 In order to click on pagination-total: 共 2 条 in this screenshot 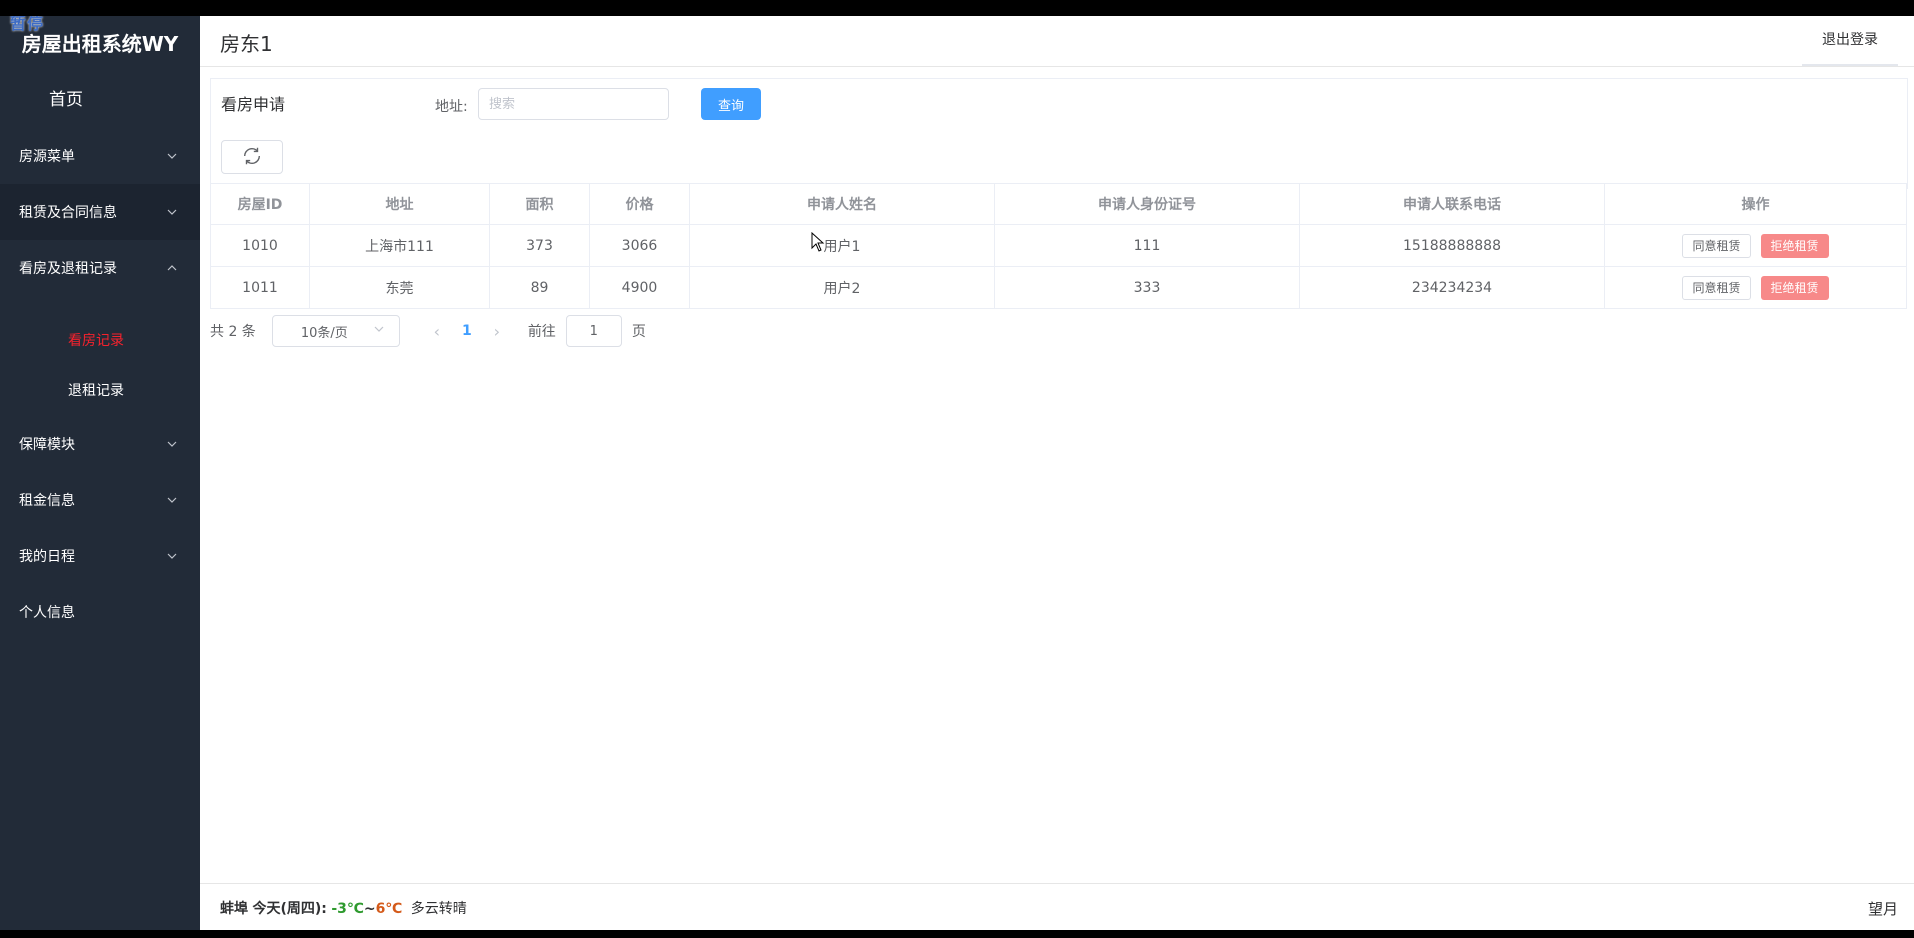, I will do `click(233, 332)`.